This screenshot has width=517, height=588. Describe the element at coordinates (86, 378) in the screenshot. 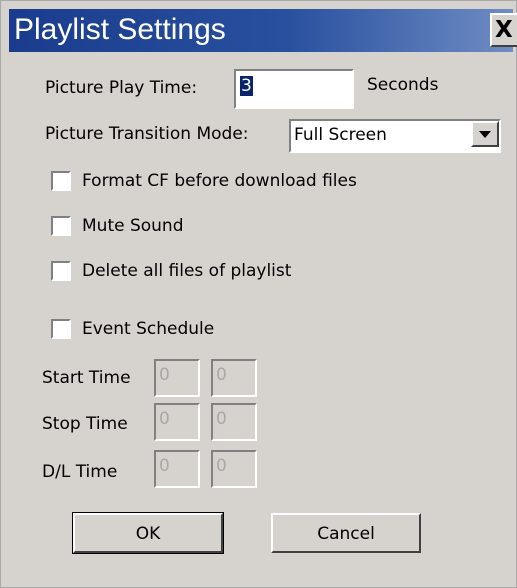

I see `start-time-label: Start Time` at that location.